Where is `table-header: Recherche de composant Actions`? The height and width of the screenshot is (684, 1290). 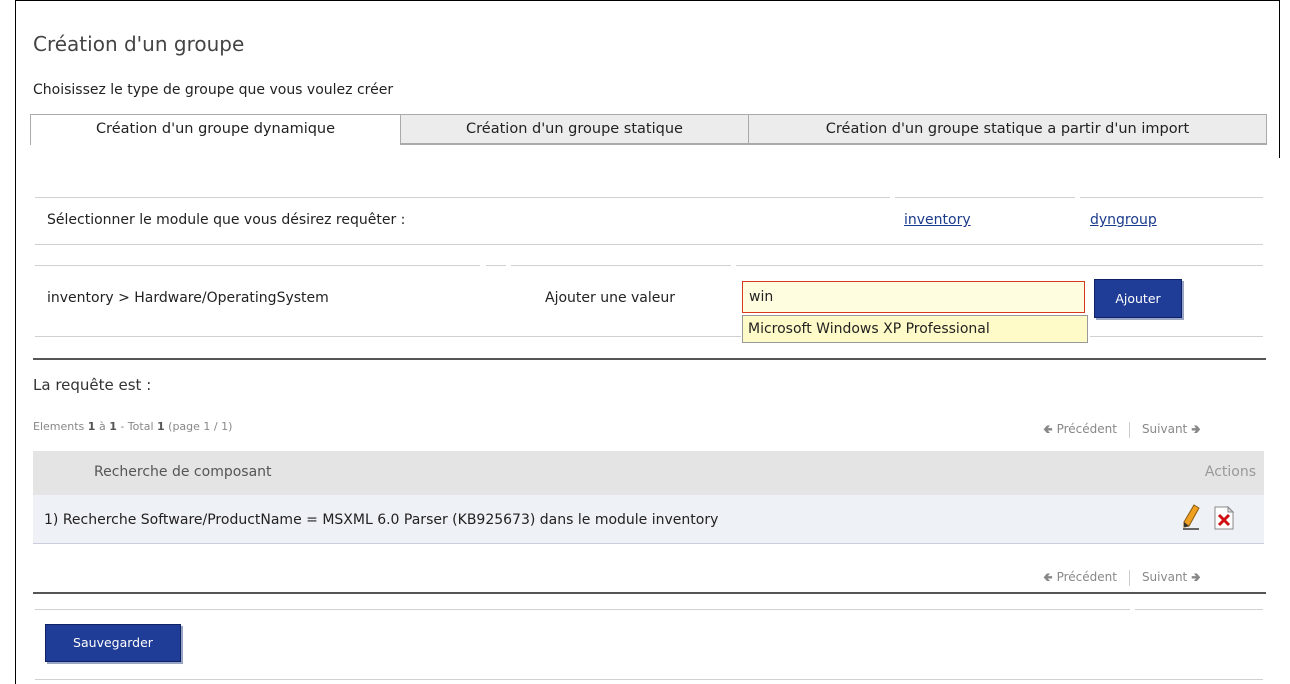
table-header: Recherche de composant Actions is located at coordinates (648, 473).